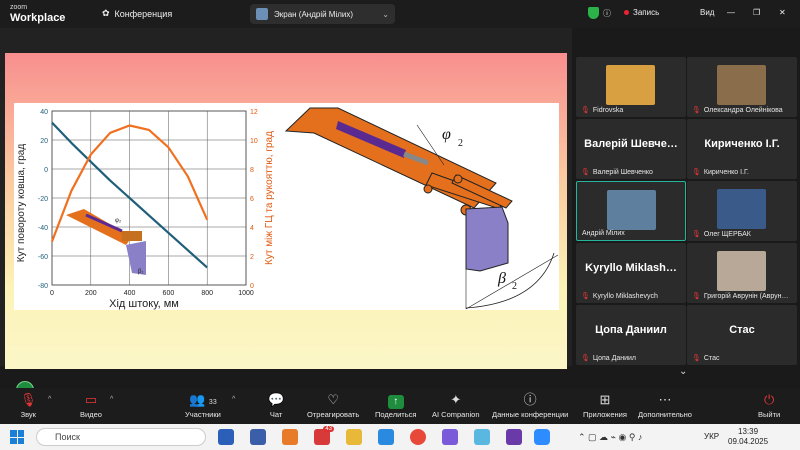 This screenshot has width=800, height=450. Describe the element at coordinates (91, 293) in the screenshot. I see `x-tick-label: 200` at that location.